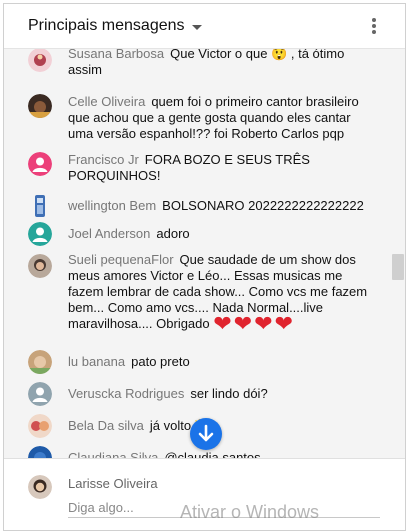 Image resolution: width=407 pixels, height=532 pixels. I want to click on chat-header: Principais mensagens, so click(204, 26).